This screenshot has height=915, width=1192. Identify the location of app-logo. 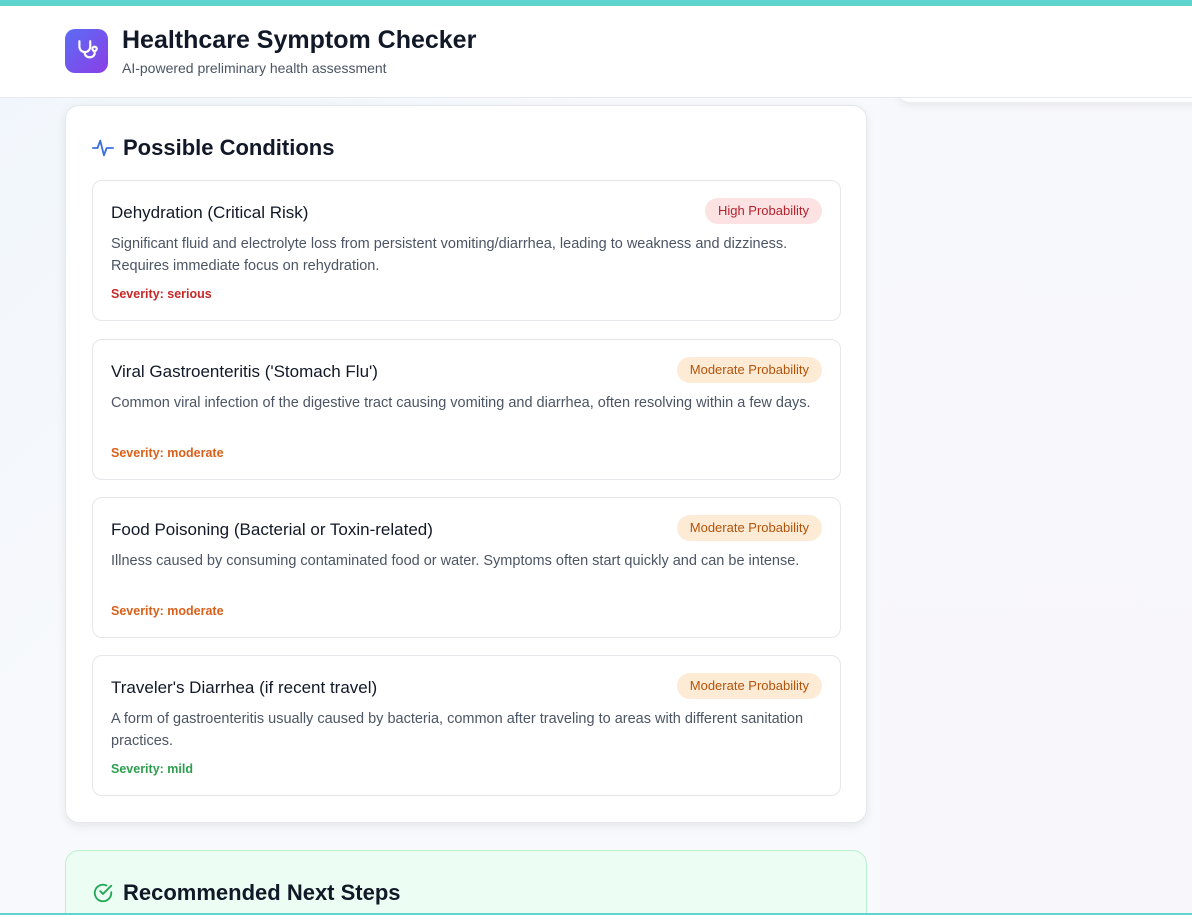
(86, 51).